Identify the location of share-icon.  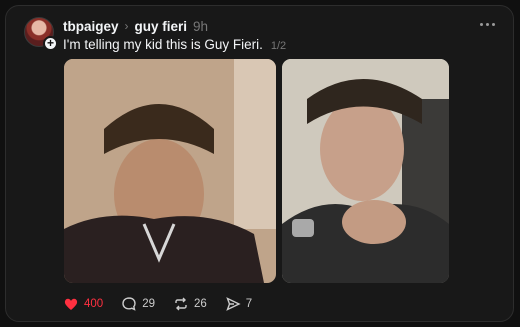
(233, 304).